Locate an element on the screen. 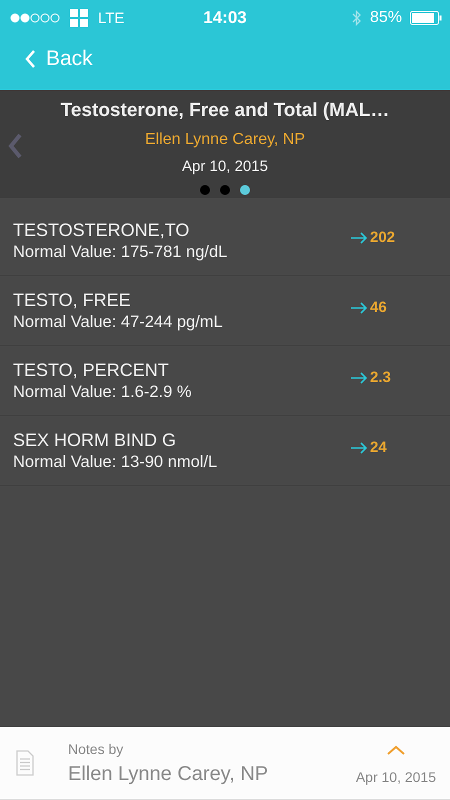 Image resolution: width=450 pixels, height=800 pixels. signal-icon is located at coordinates (35, 18).